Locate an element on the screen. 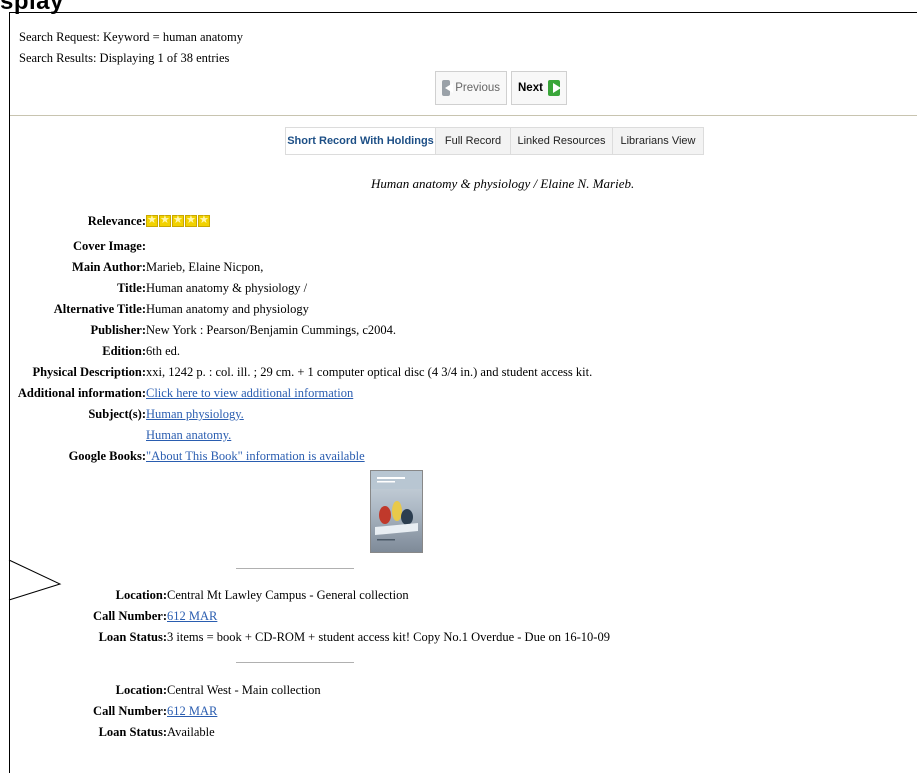 This screenshot has width=917, height=773. physical-description-label: Physical Description: is located at coordinates (89, 372).